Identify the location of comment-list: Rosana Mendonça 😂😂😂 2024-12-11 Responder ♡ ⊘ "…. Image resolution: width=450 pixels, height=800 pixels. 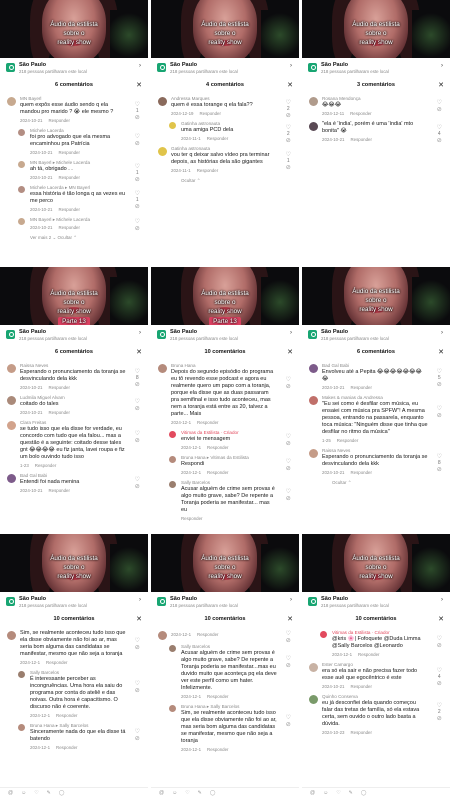
(376, 179).